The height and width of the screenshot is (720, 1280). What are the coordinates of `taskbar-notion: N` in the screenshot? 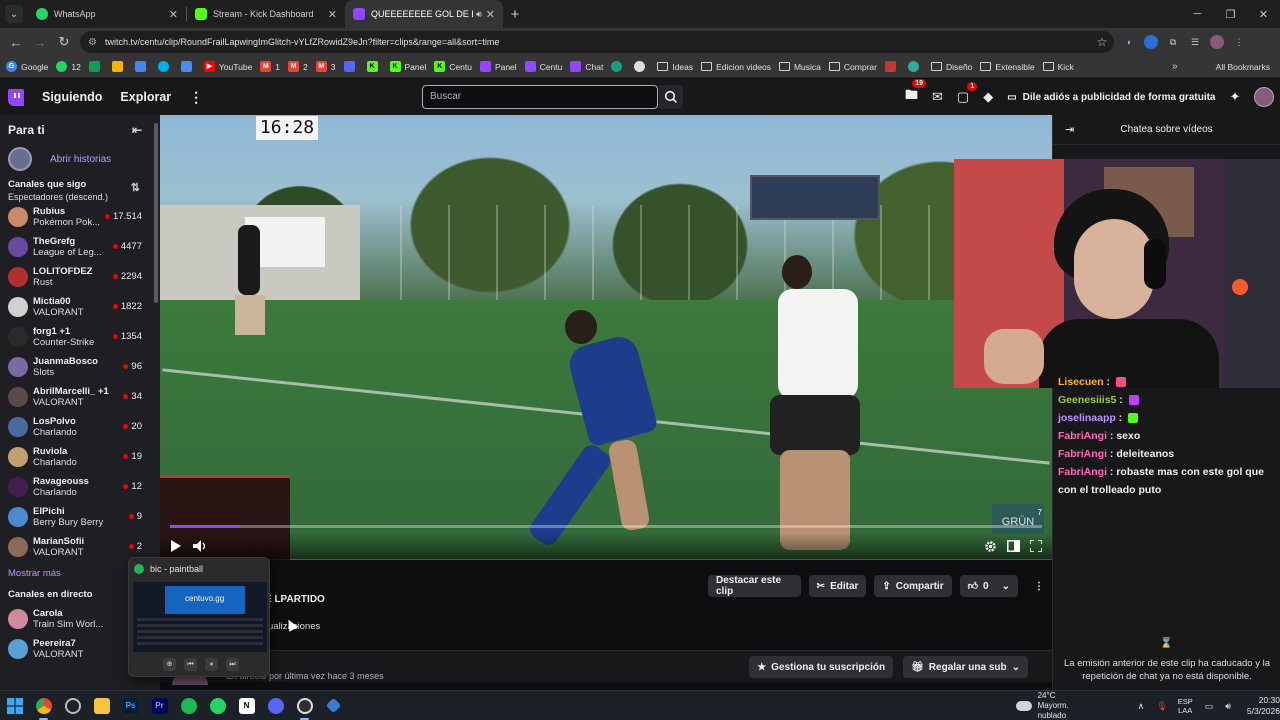 It's located at (246, 705).